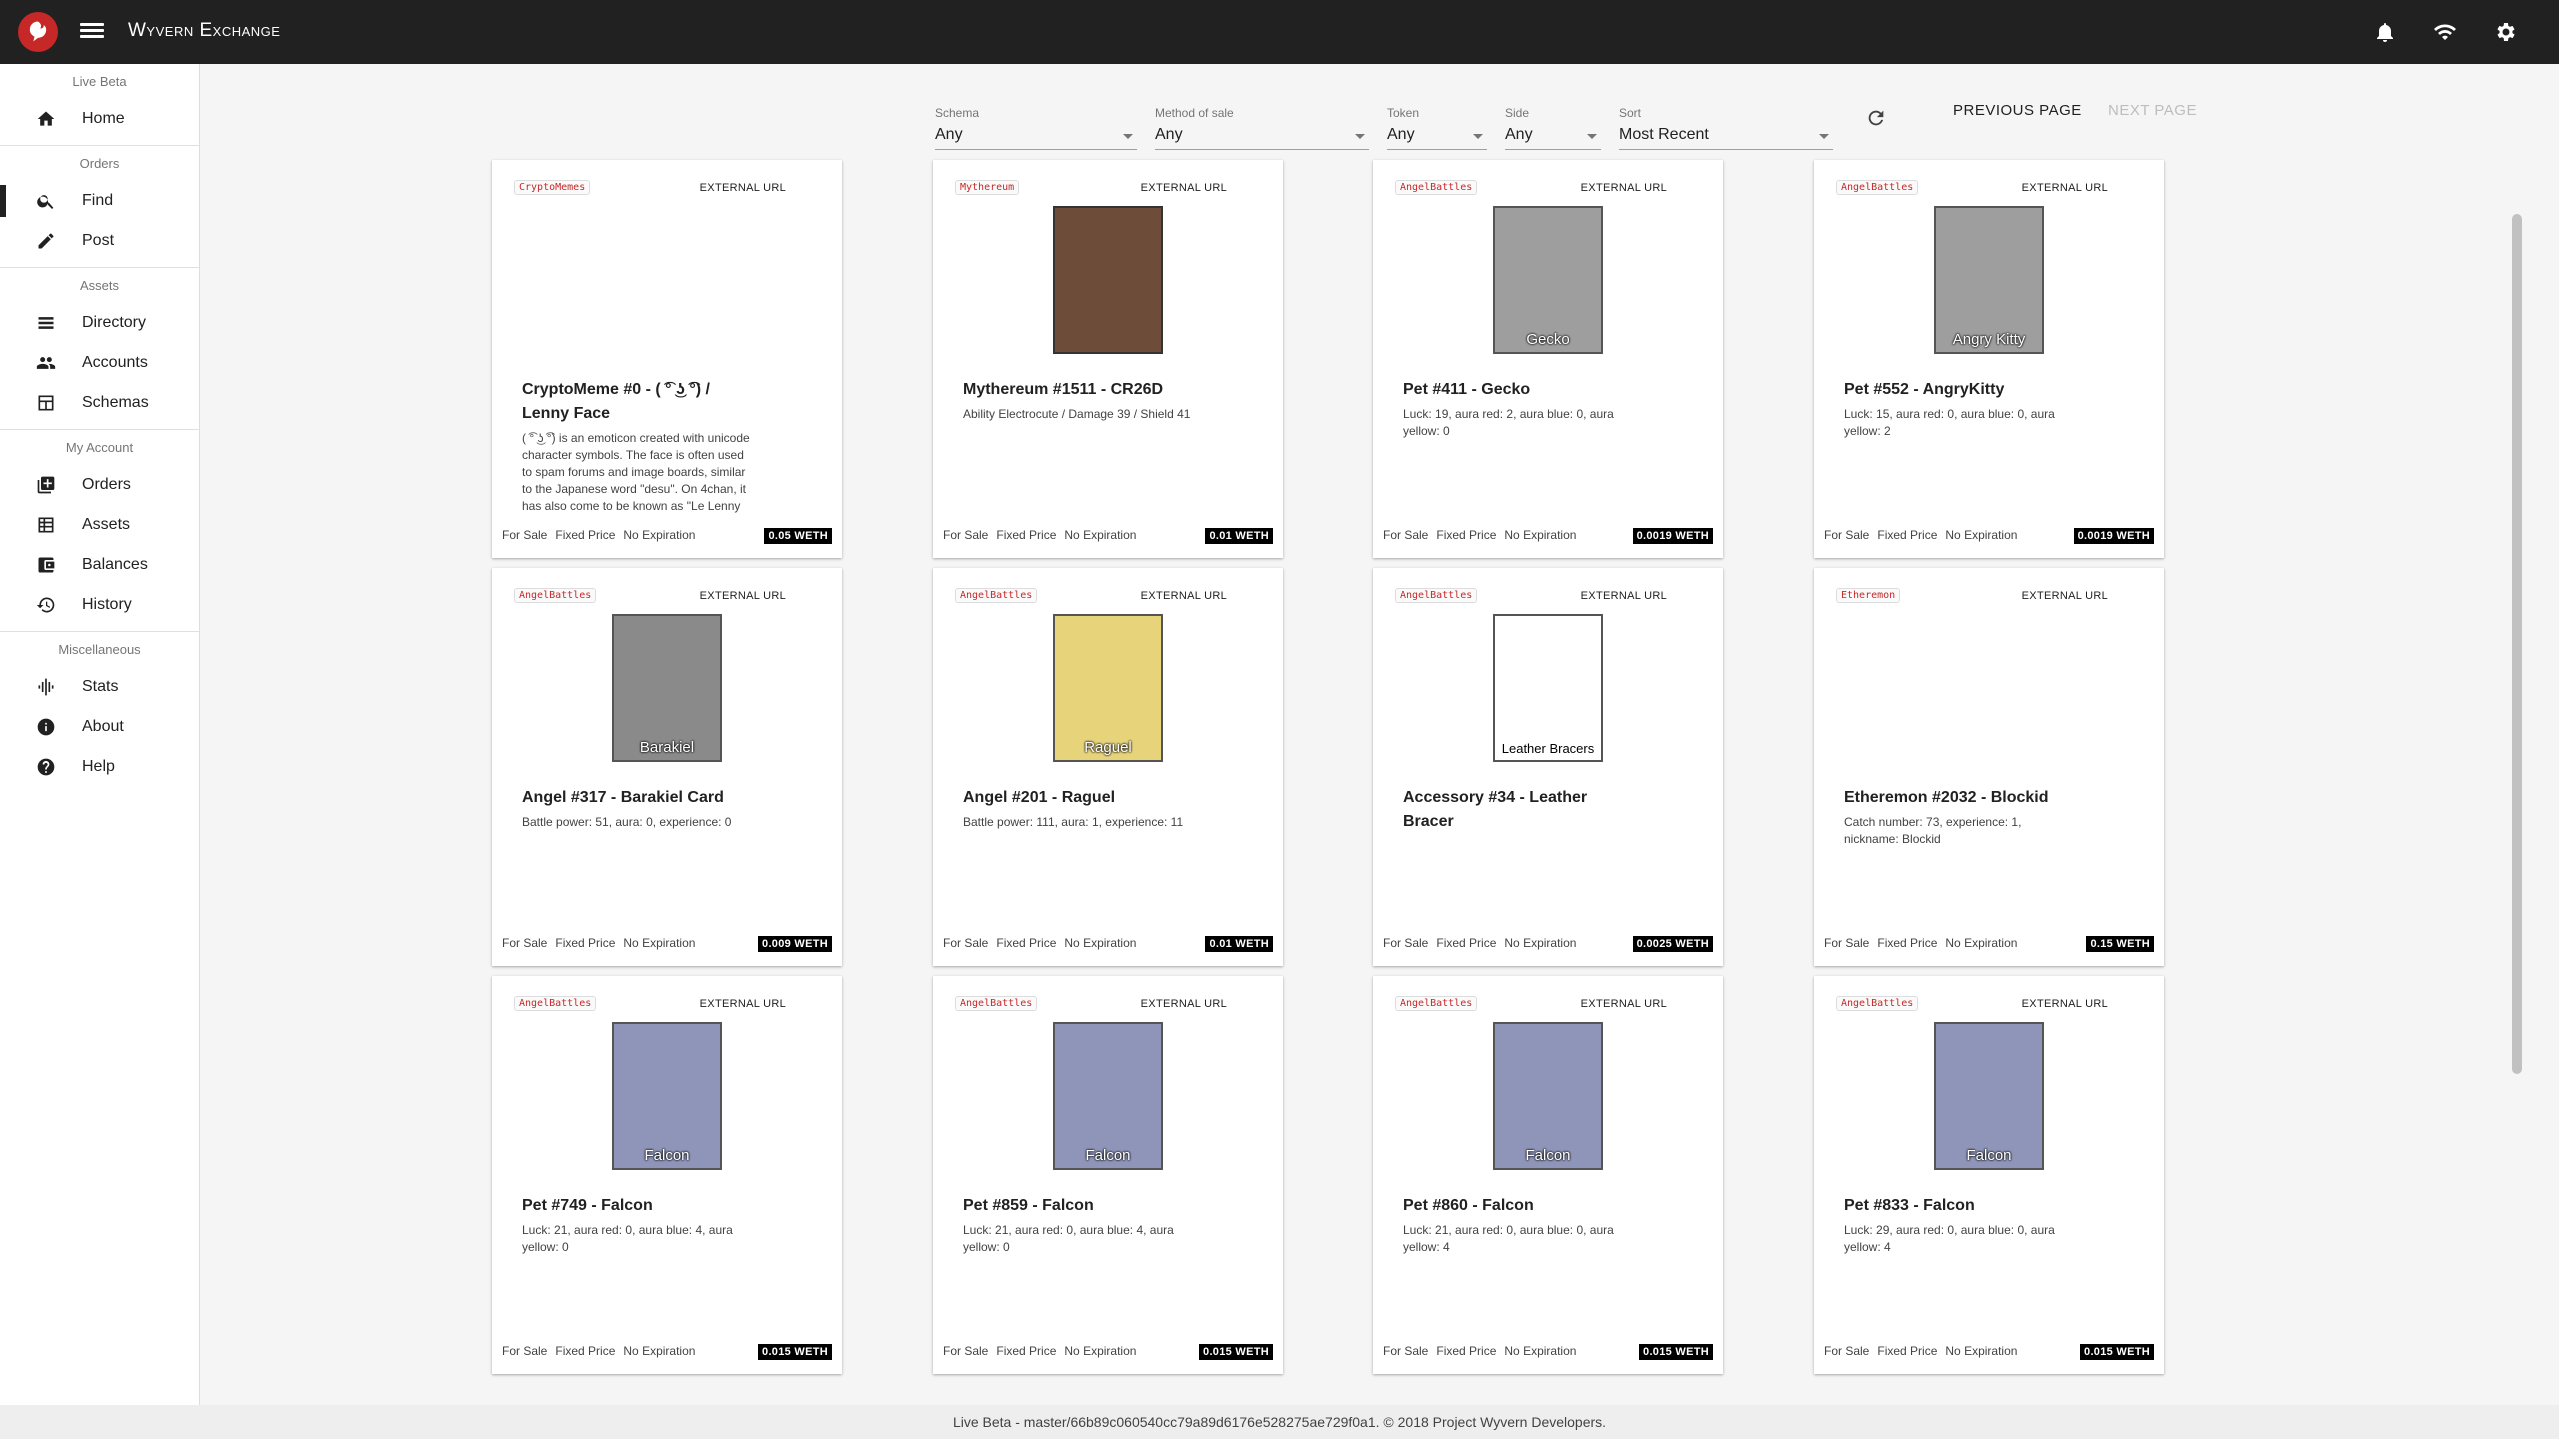  I want to click on token-select: Token Any, so click(1437, 128).